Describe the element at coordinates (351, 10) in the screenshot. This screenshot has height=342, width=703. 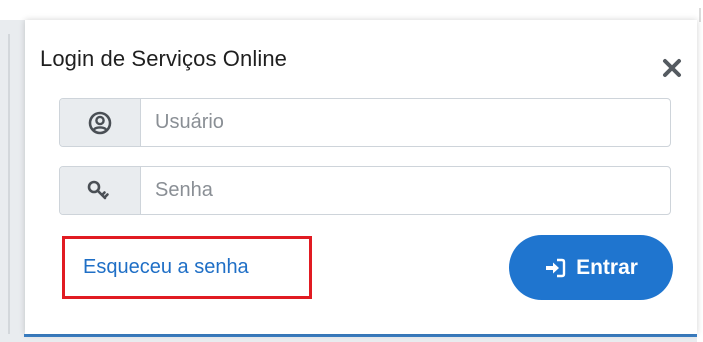
I see `page-backdrop-top` at that location.